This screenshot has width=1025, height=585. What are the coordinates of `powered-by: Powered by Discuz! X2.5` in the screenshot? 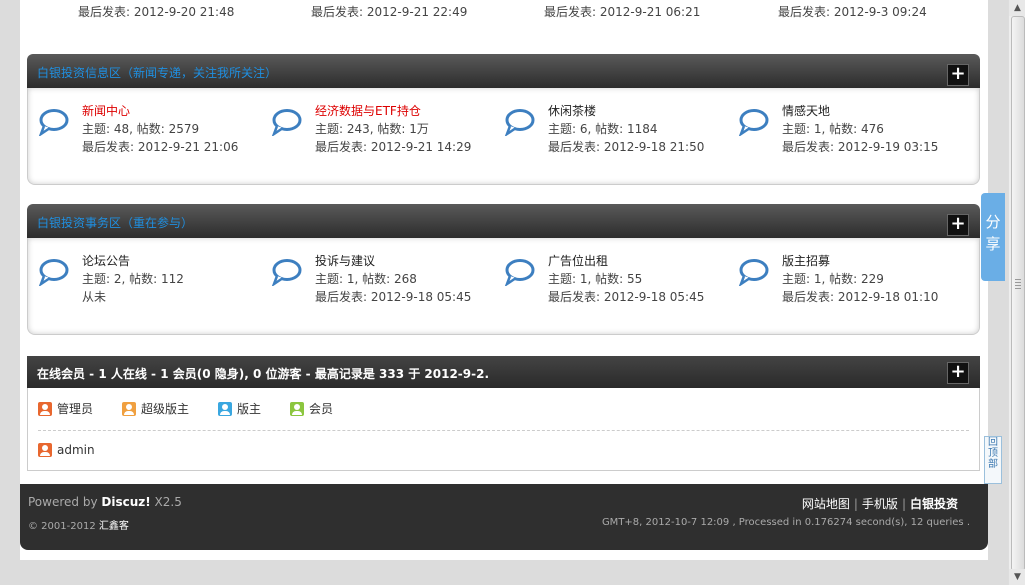 It's located at (105, 502).